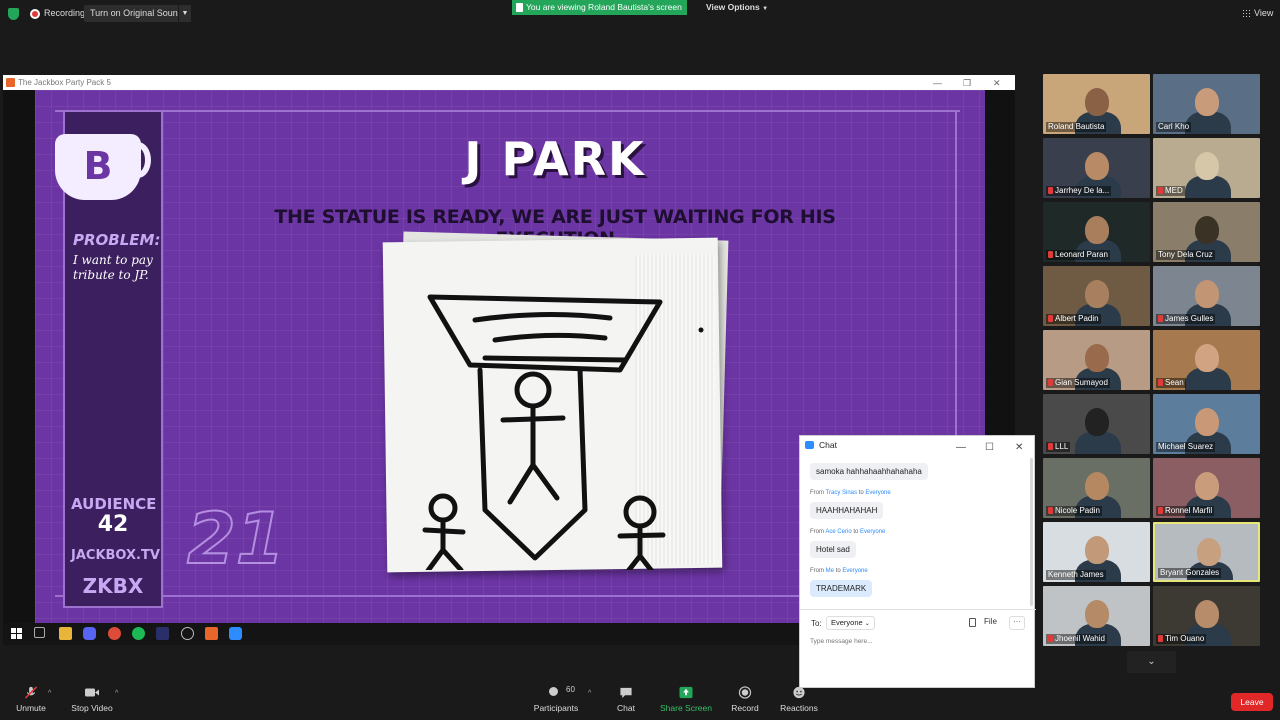  Describe the element at coordinates (113, 524) in the screenshot. I see `audience-count: 42` at that location.